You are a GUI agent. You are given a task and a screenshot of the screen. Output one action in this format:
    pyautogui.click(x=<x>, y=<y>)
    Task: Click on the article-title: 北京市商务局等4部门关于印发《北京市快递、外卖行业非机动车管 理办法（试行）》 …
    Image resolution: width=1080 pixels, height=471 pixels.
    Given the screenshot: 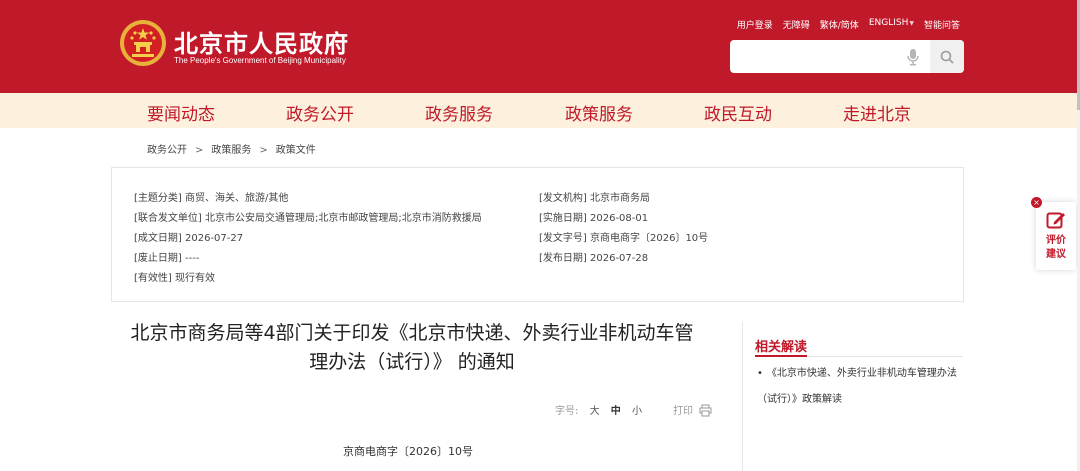 What is the action you would take?
    pyautogui.click(x=412, y=348)
    